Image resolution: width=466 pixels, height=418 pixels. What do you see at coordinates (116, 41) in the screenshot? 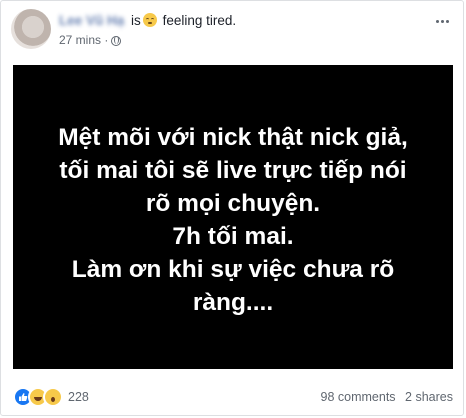
I see `globe-icon` at bounding box center [116, 41].